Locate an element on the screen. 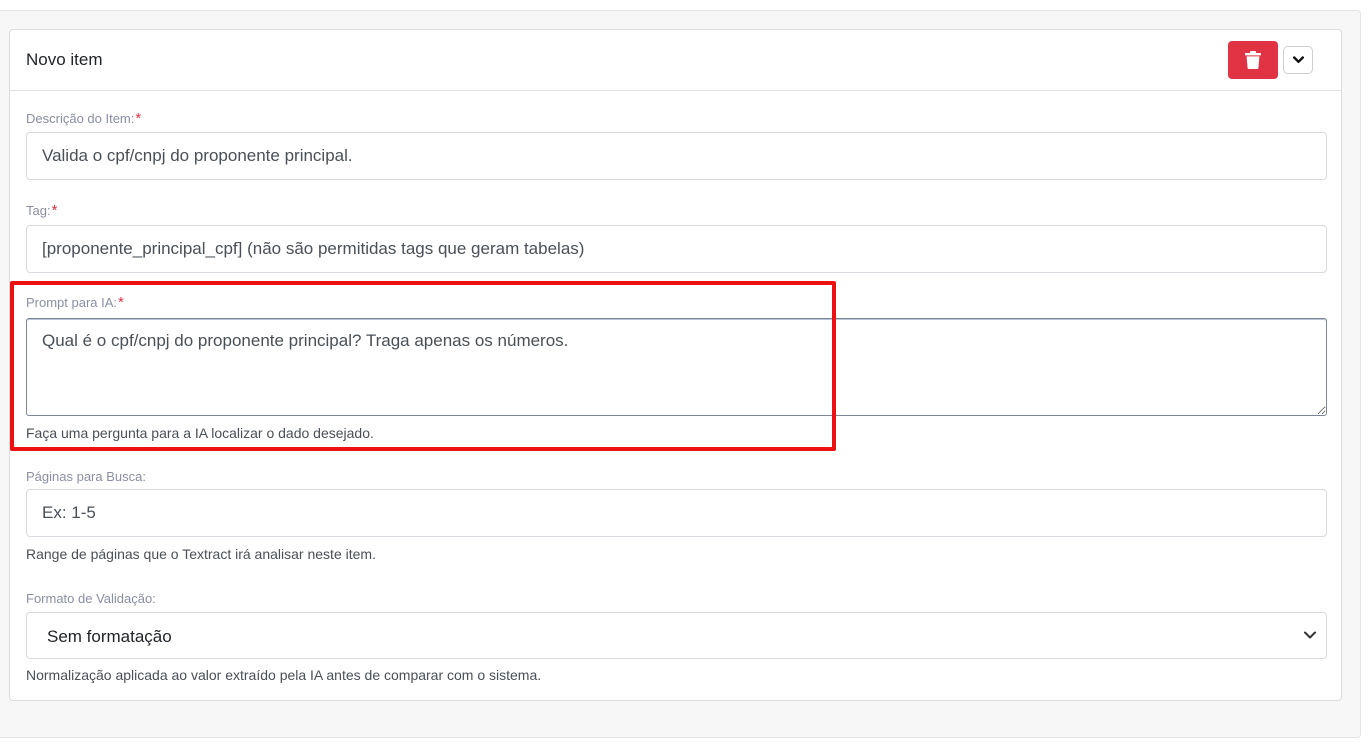  card-title: Novo item is located at coordinates (64, 59).